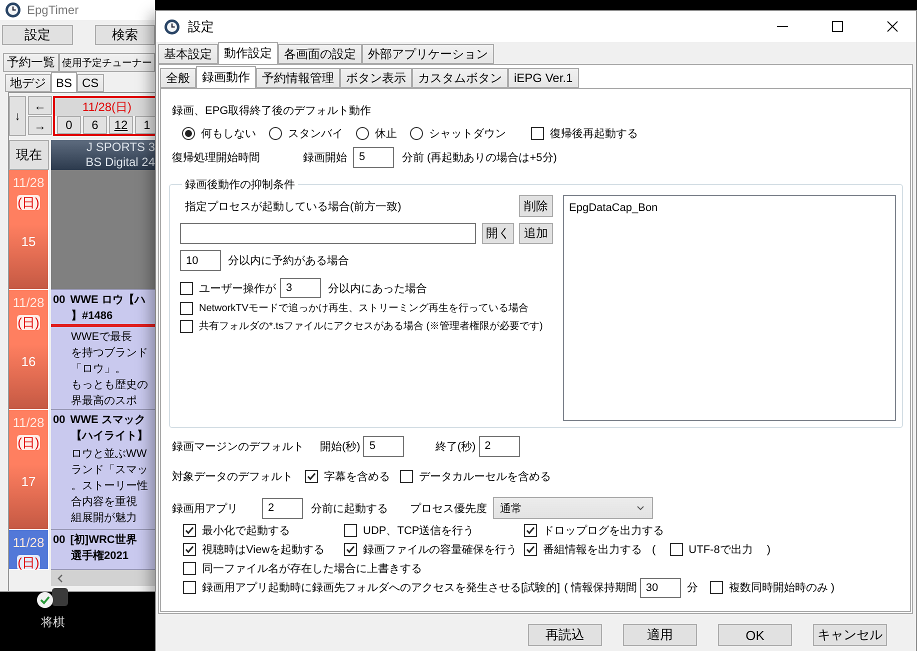 The height and width of the screenshot is (651, 917). What do you see at coordinates (107, 62) in the screenshot?
I see `tab: 使用予定チューナー` at bounding box center [107, 62].